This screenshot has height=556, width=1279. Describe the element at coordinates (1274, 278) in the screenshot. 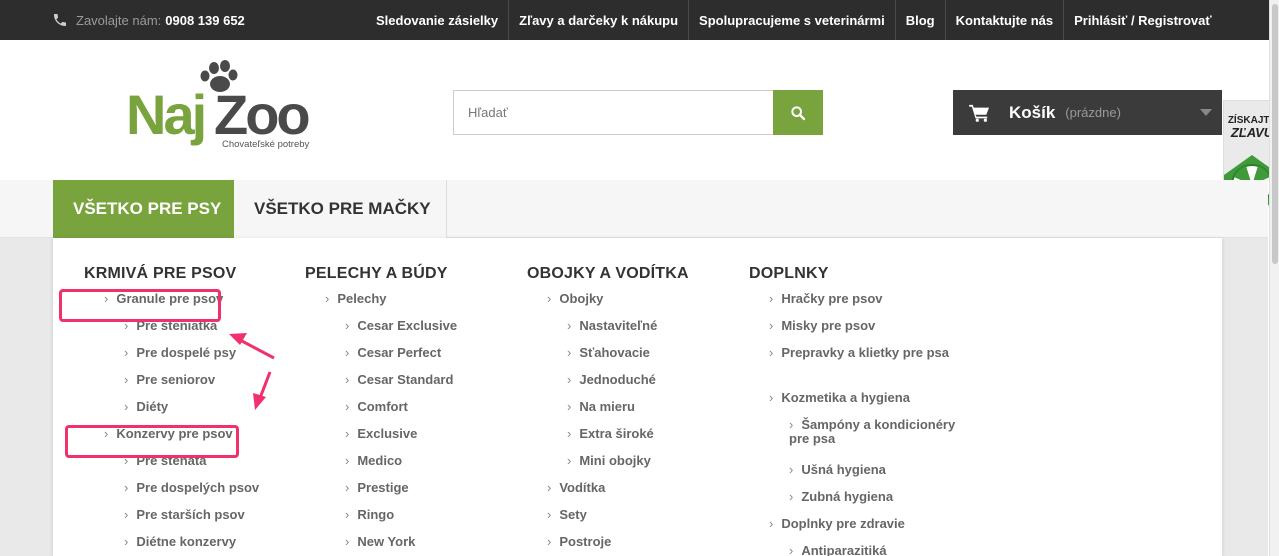

I see `page-scrollbar` at that location.